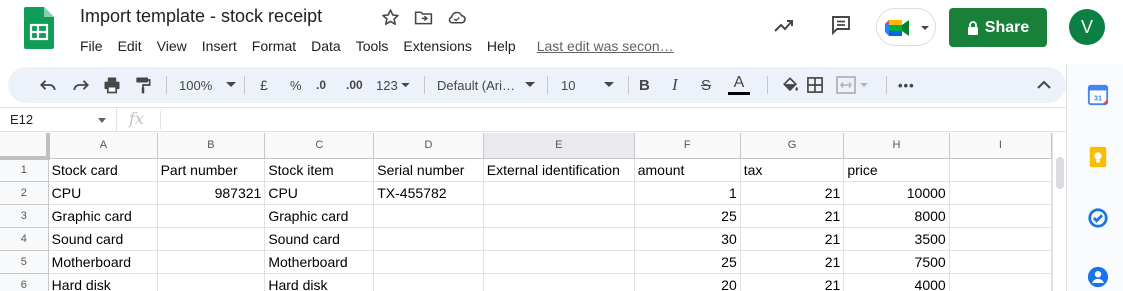 Image resolution: width=1123 pixels, height=291 pixels. What do you see at coordinates (321, 85) in the screenshot?
I see `decrease-decimal-button: .0` at bounding box center [321, 85].